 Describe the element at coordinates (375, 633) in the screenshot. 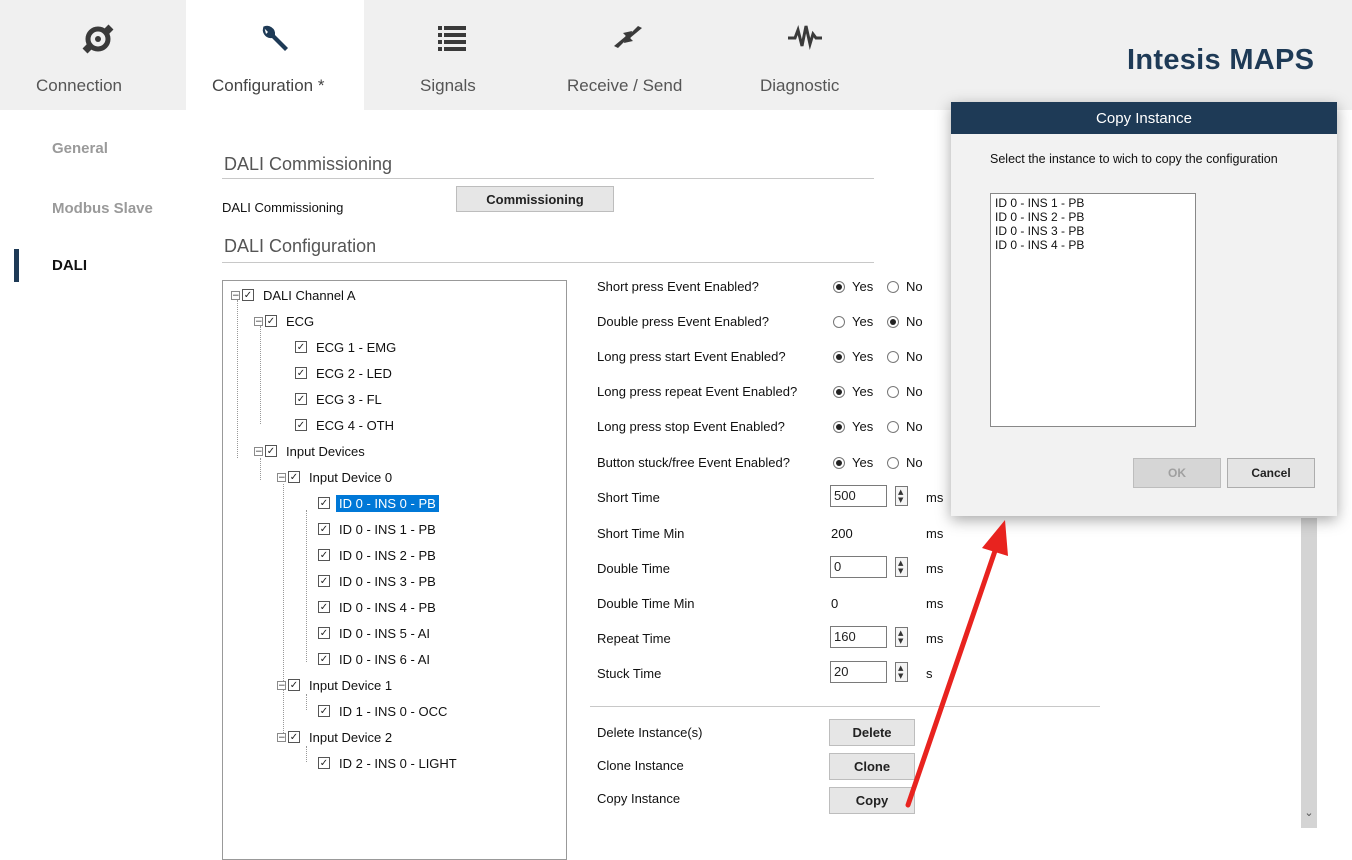

I see `tree-leaf: ✓ ID 0 - INS 5 - AI` at that location.